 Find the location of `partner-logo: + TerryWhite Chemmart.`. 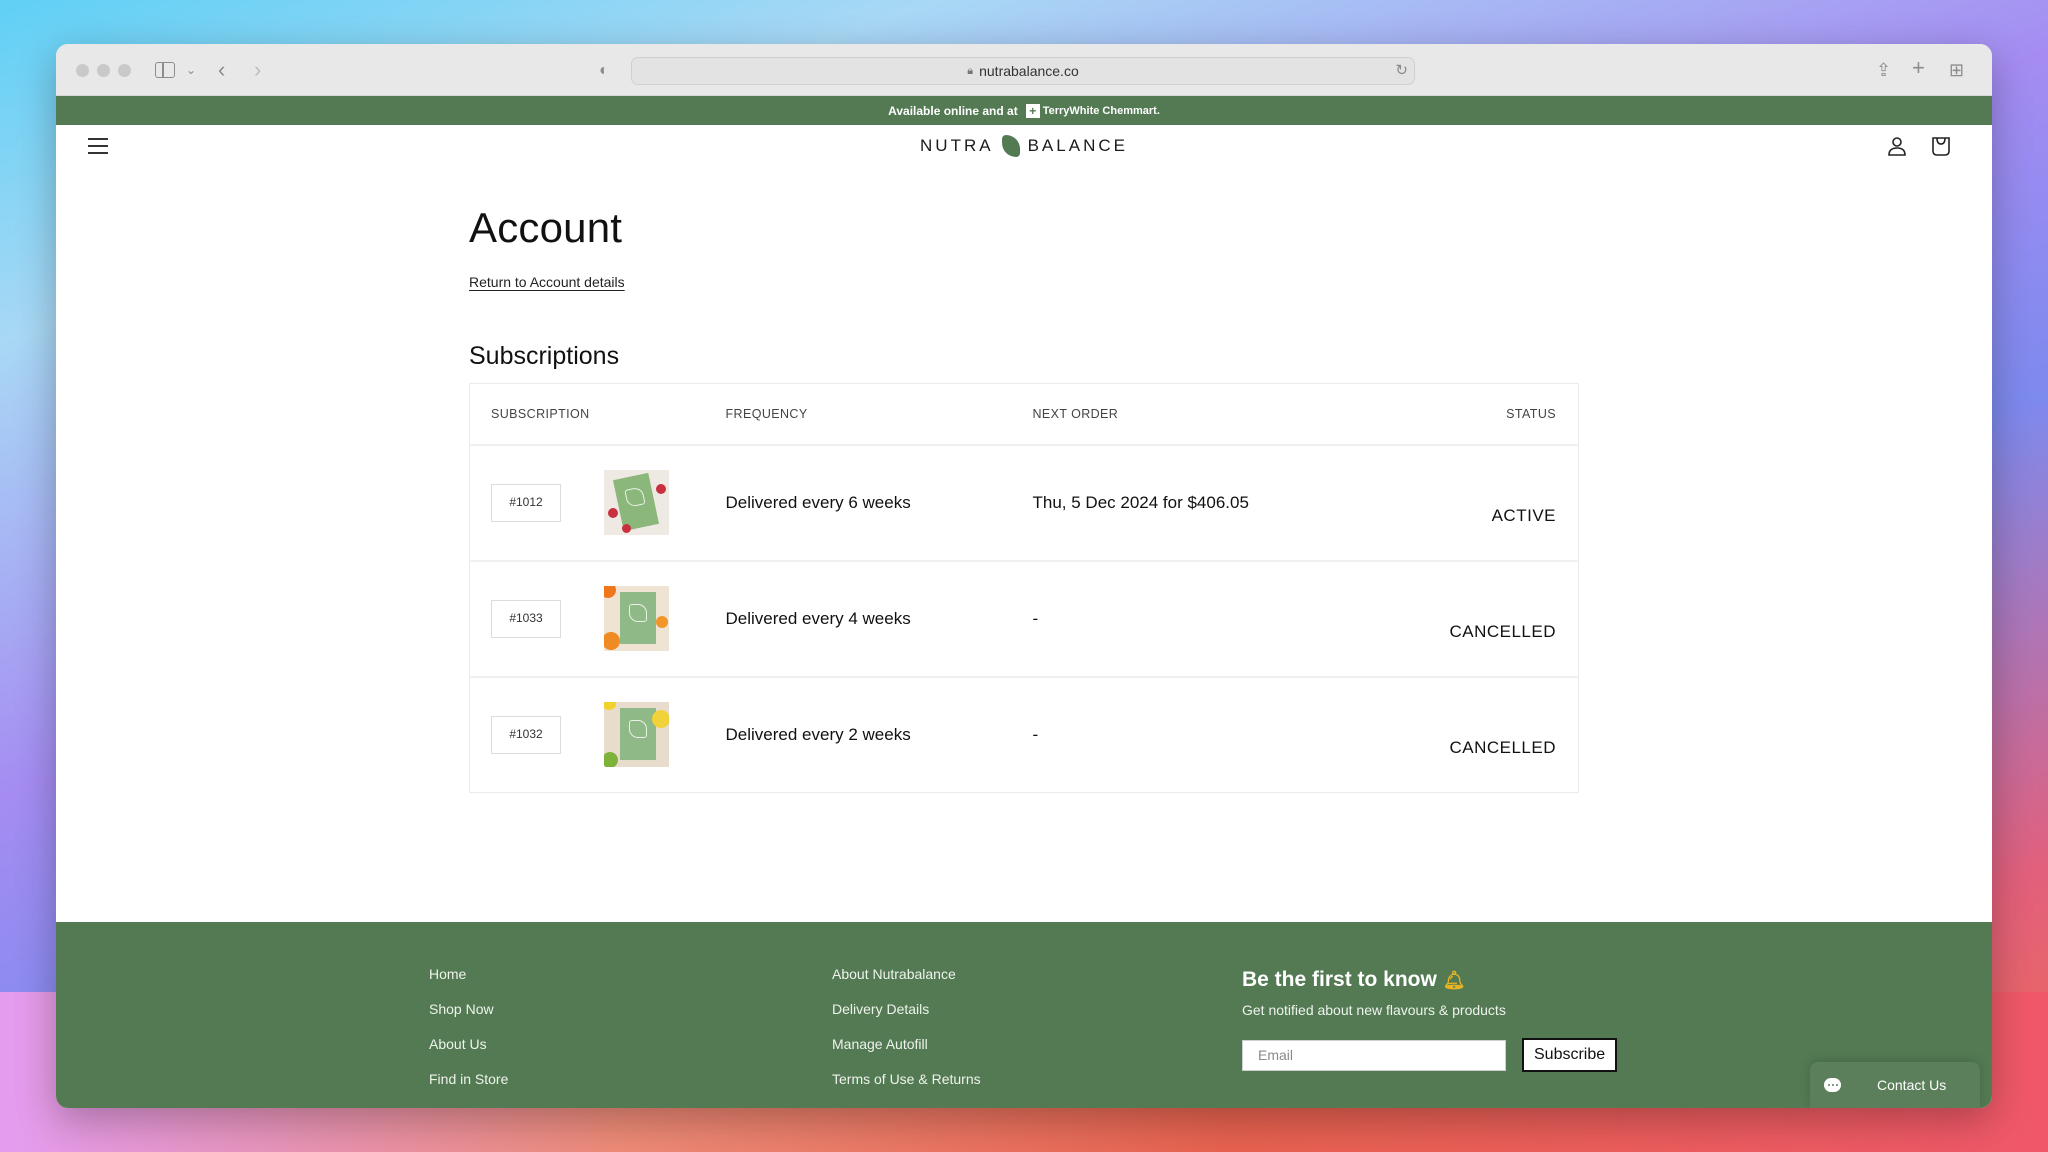

partner-logo: + TerryWhite Chemmart. is located at coordinates (1092, 110).